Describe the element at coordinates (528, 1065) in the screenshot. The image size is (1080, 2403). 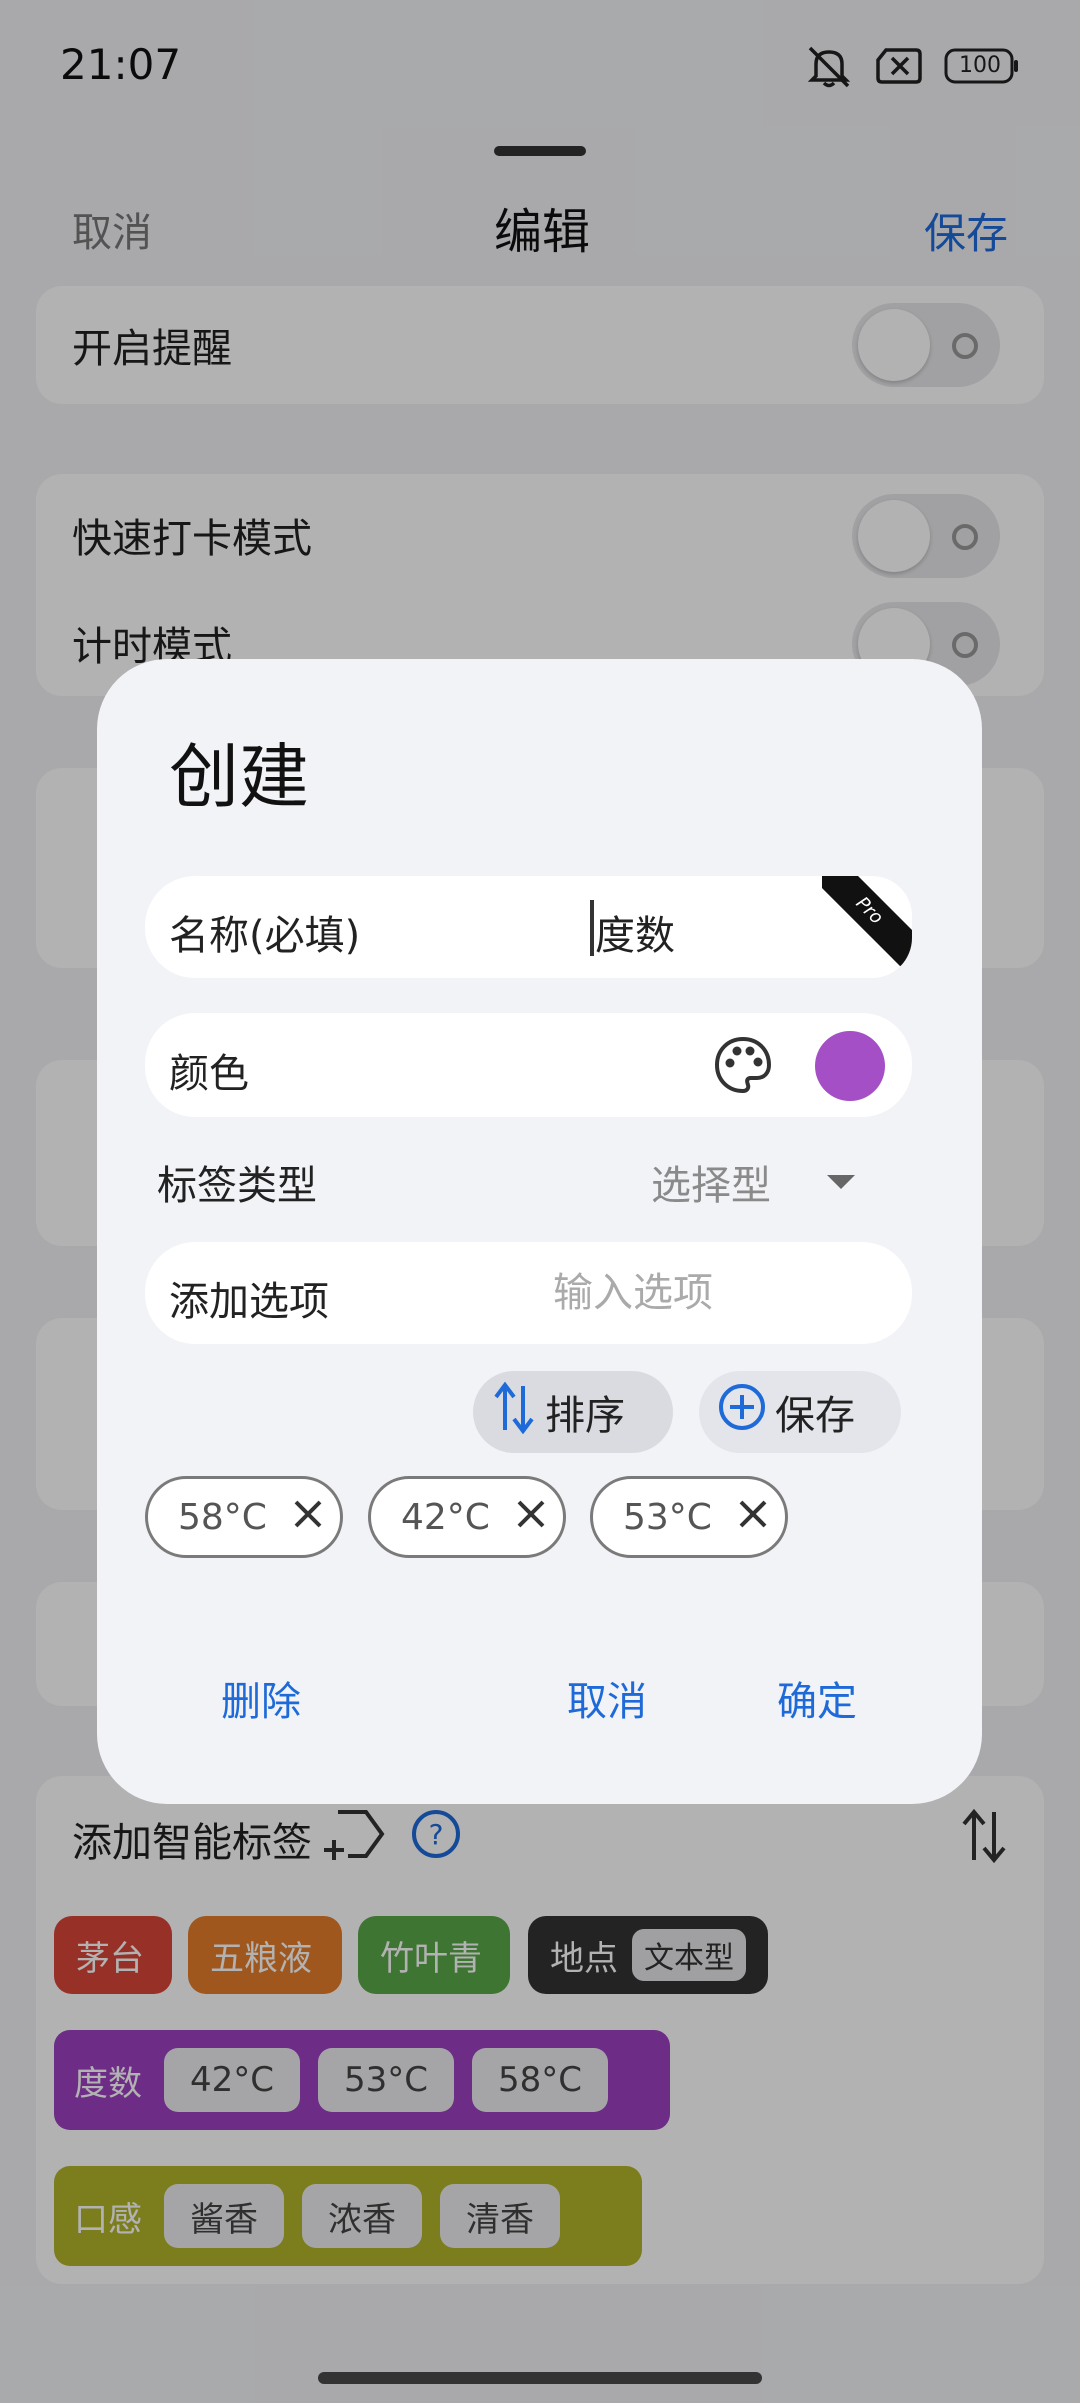
I see `color-field: 颜色` at that location.